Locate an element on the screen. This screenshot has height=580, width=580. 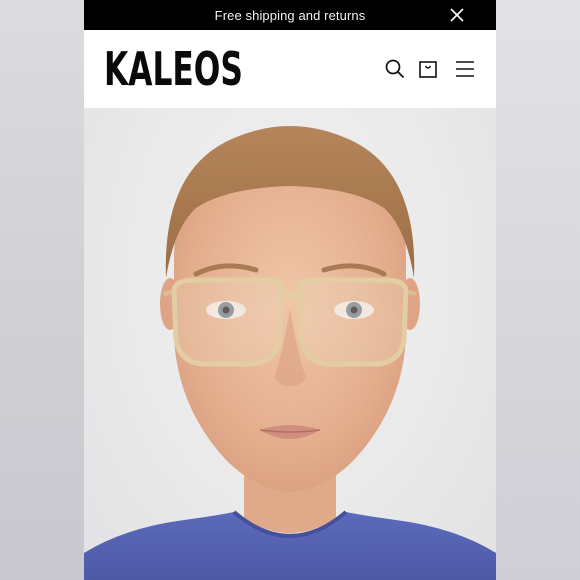
promo-bar: Free shipping and returns is located at coordinates (290, 15).